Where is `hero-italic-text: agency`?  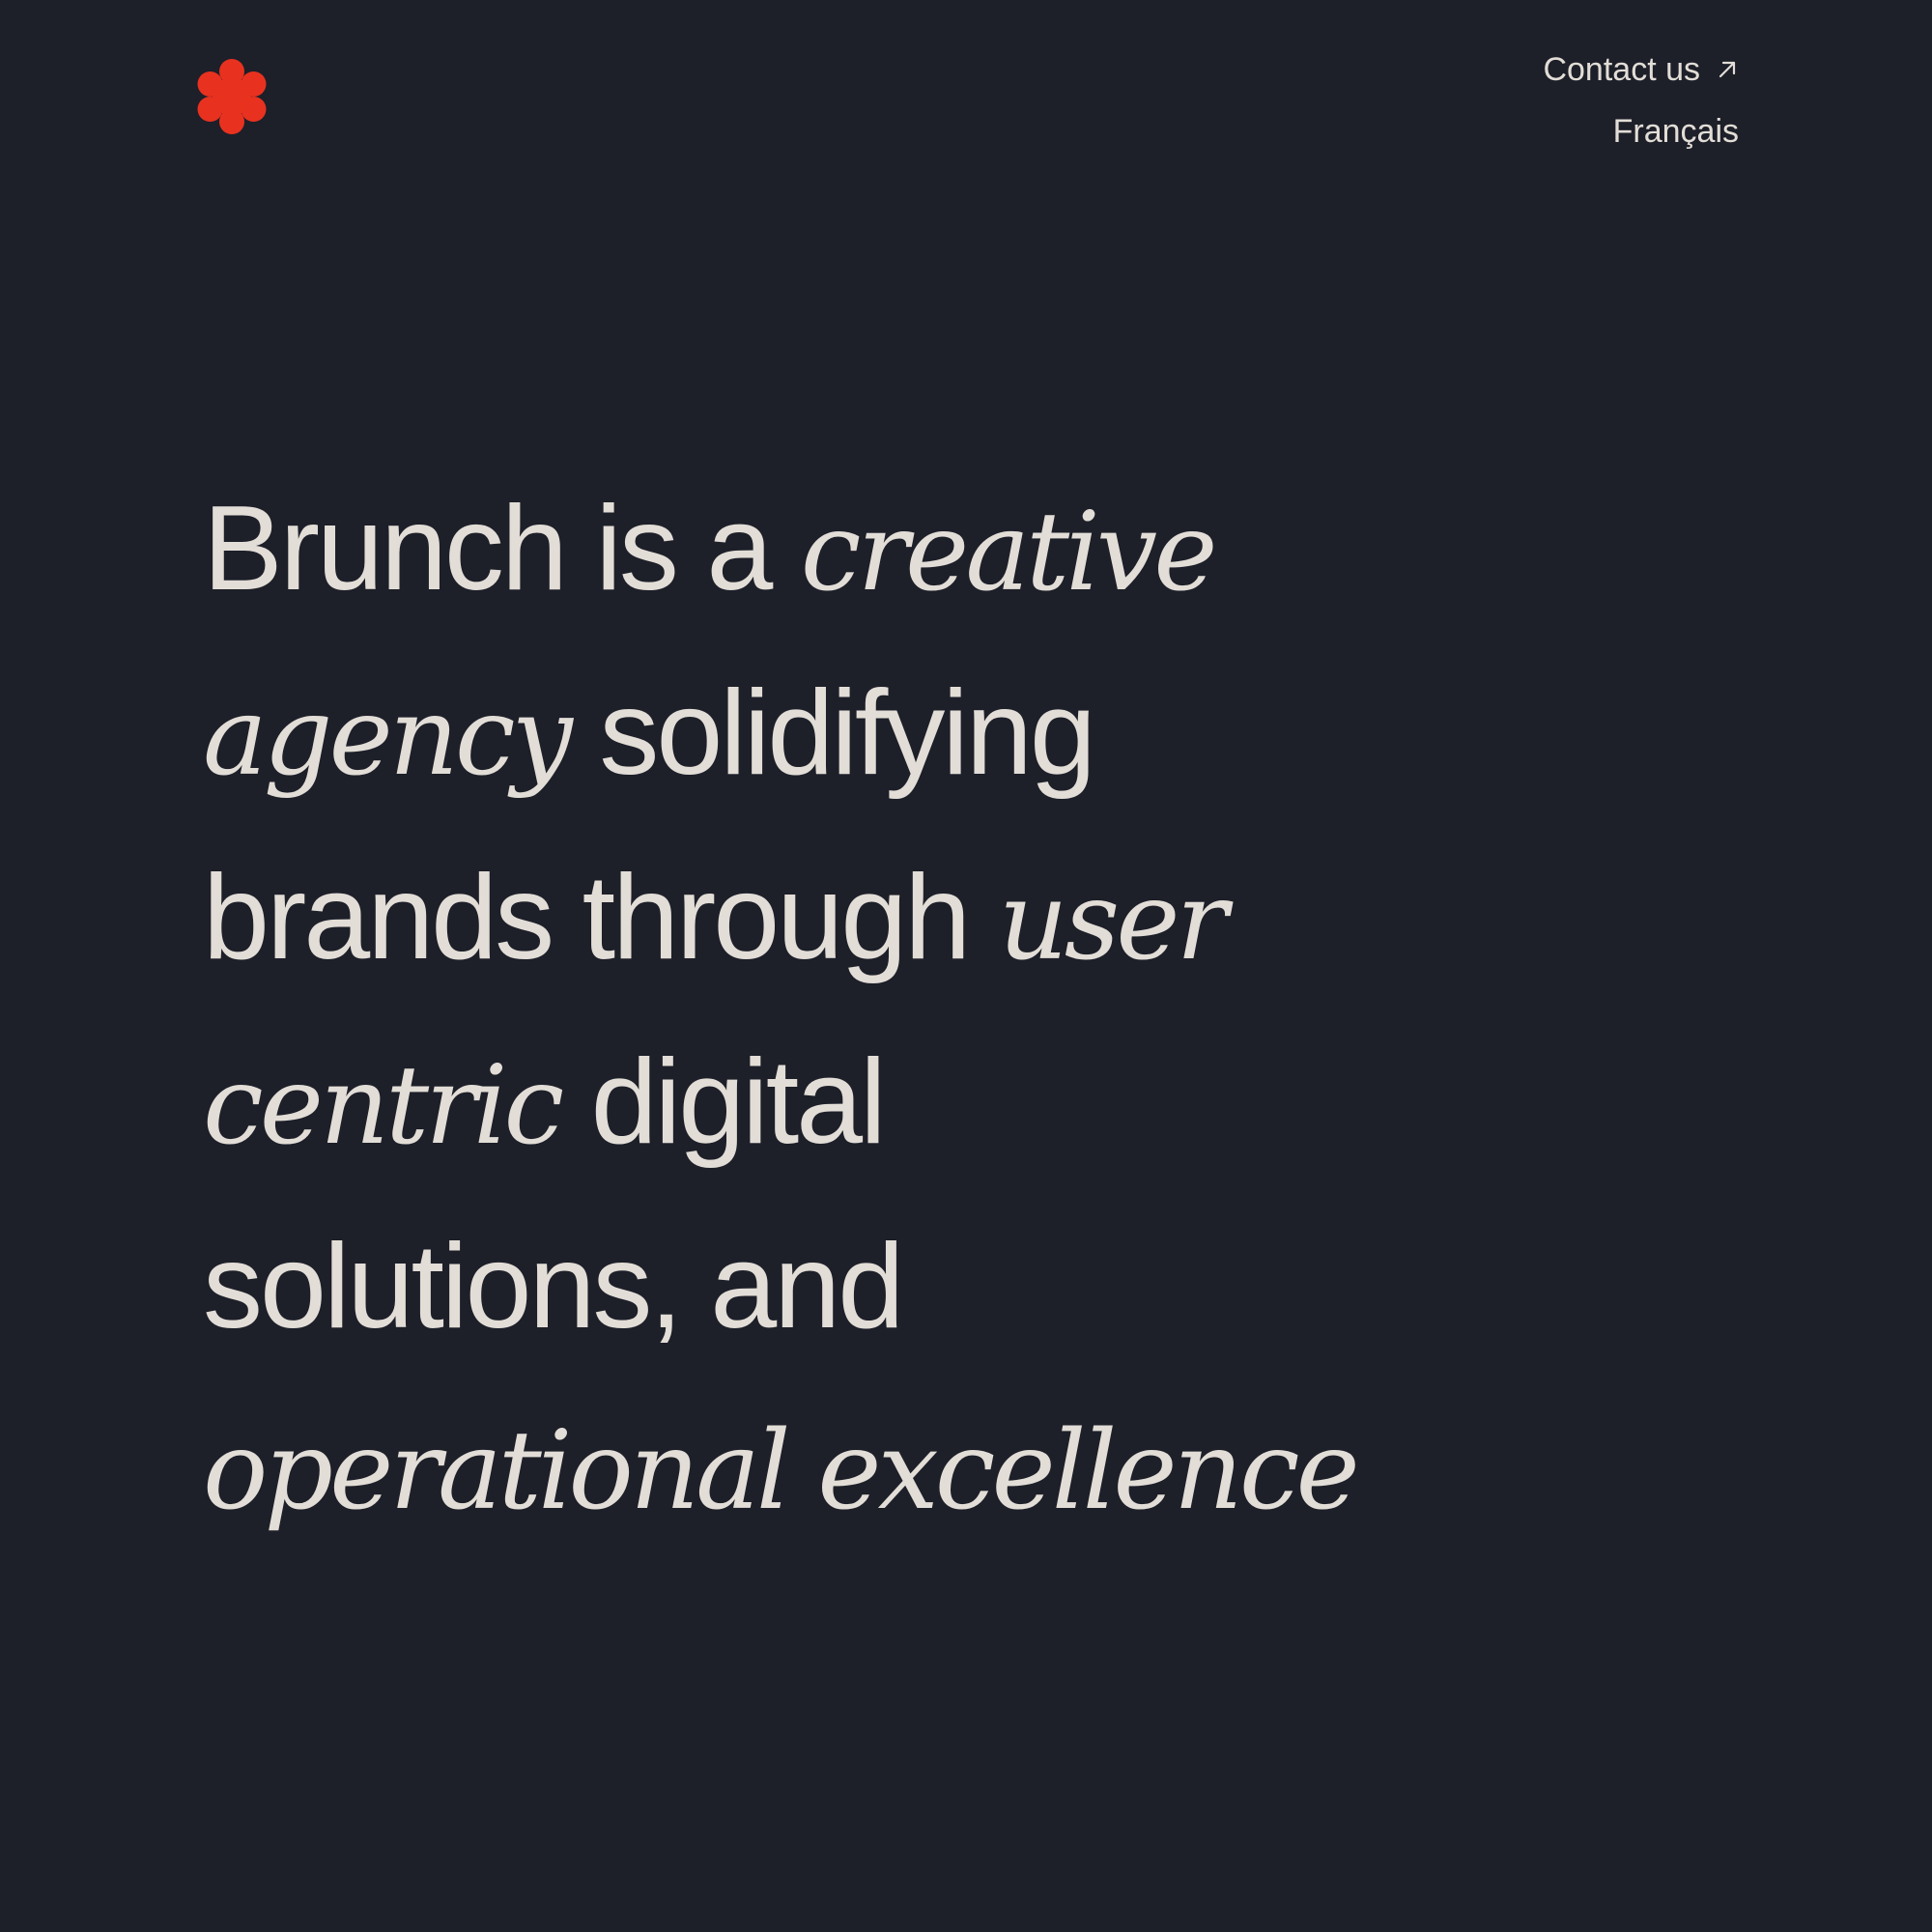 hero-italic-text: agency is located at coordinates (388, 737).